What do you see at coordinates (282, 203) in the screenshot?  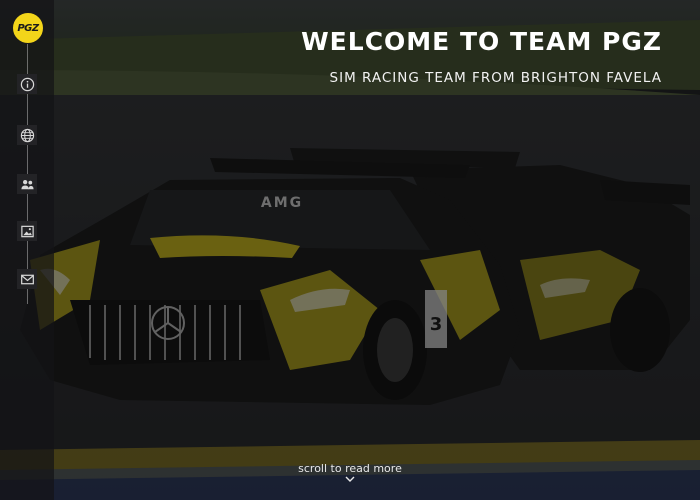 I see `car-brand-text: AMG` at bounding box center [282, 203].